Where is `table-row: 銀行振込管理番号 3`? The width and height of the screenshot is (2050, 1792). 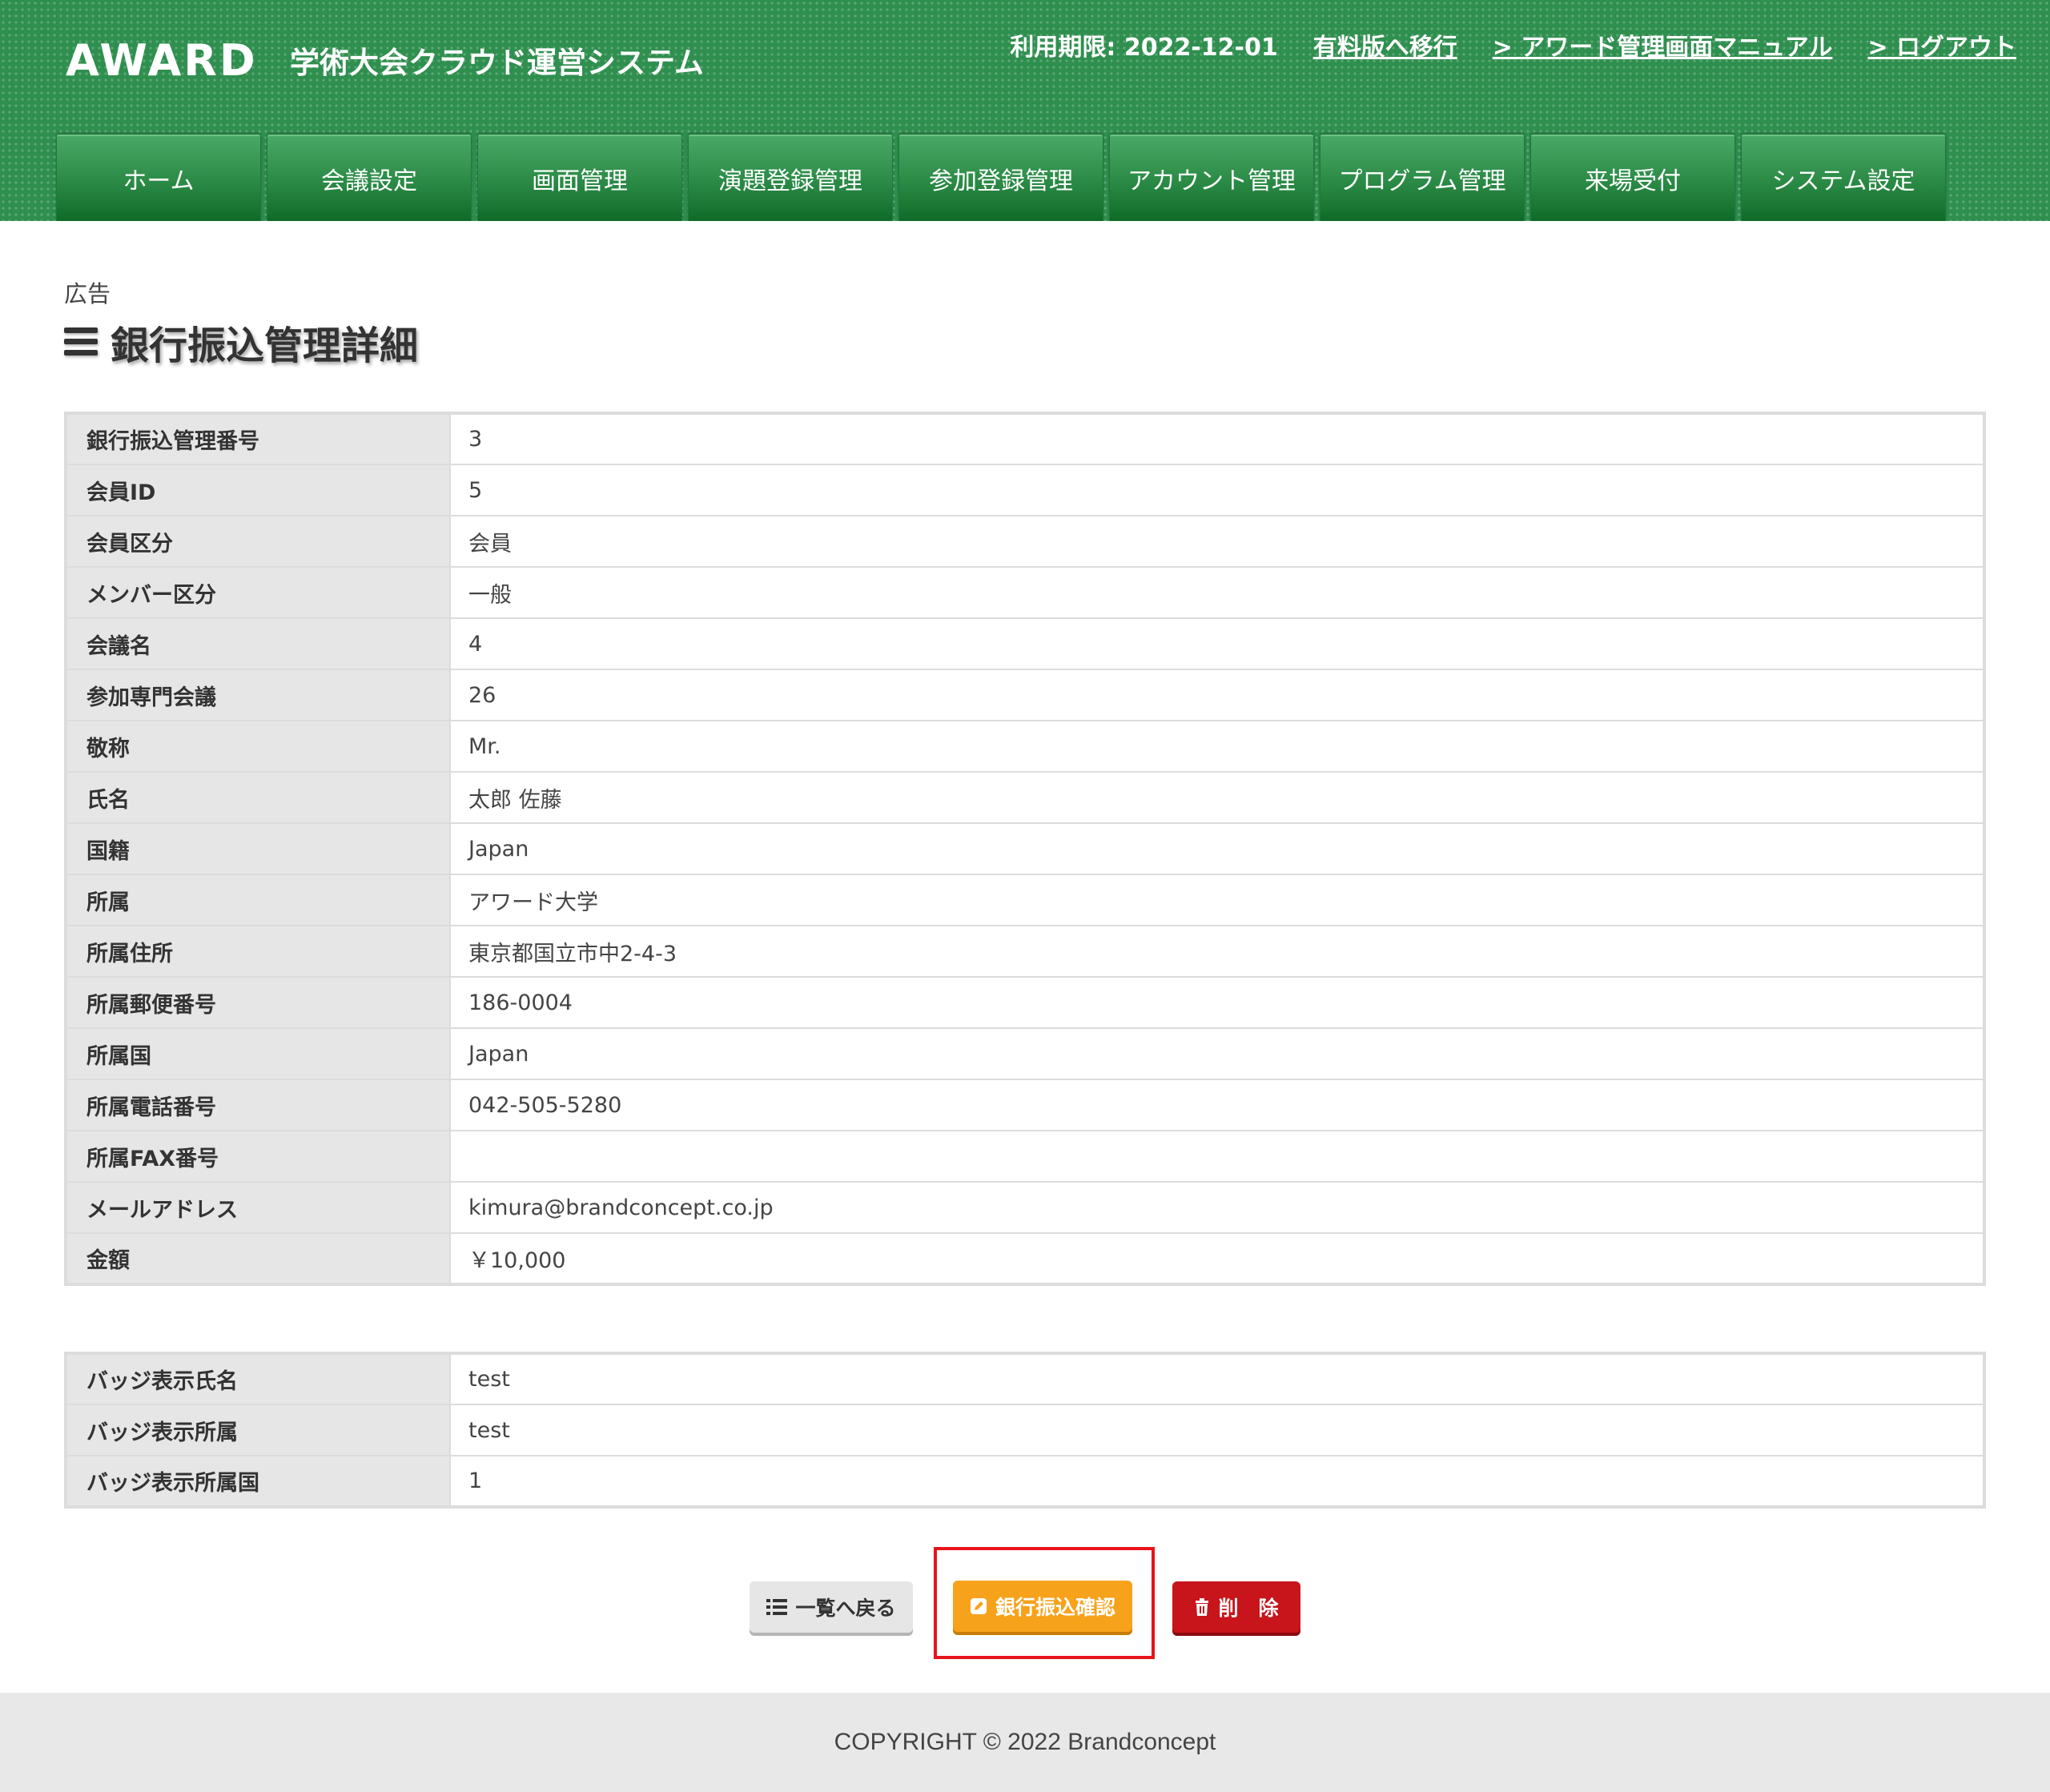
table-row: 銀行振込管理番号 3 is located at coordinates (1025, 439).